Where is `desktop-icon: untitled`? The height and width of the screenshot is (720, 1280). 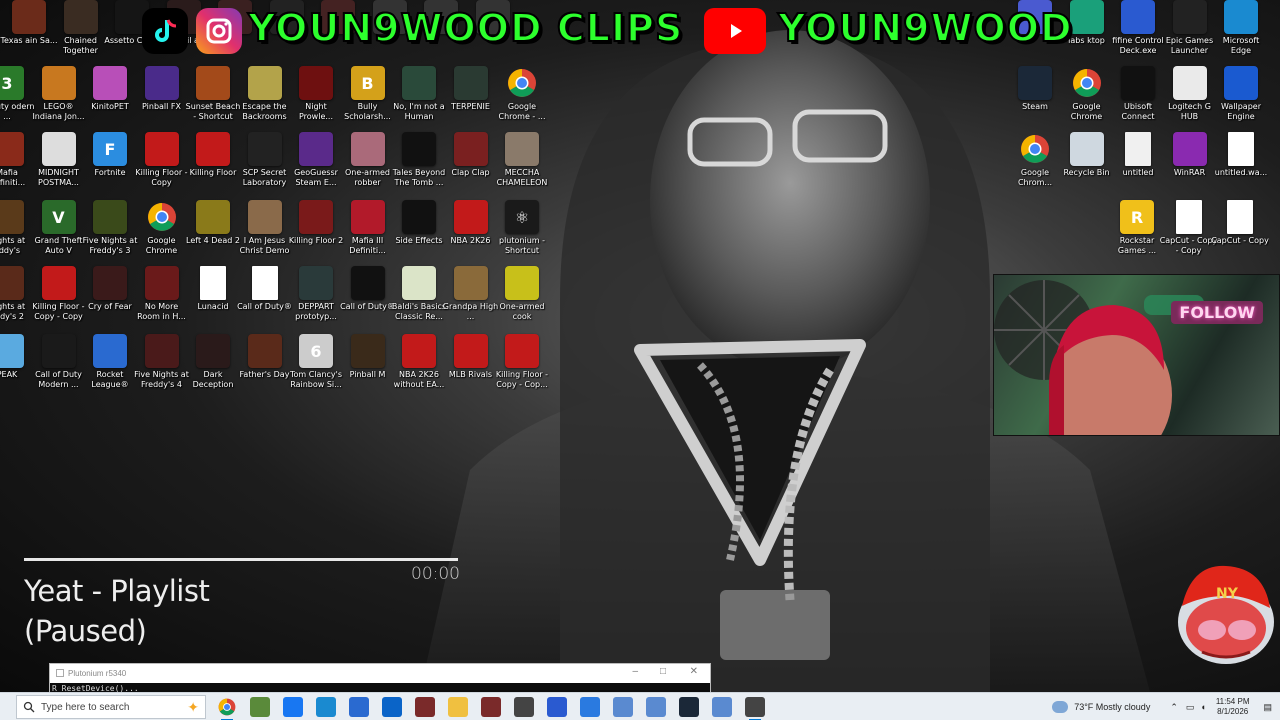
desktop-icon: untitled is located at coordinates (1138, 165).